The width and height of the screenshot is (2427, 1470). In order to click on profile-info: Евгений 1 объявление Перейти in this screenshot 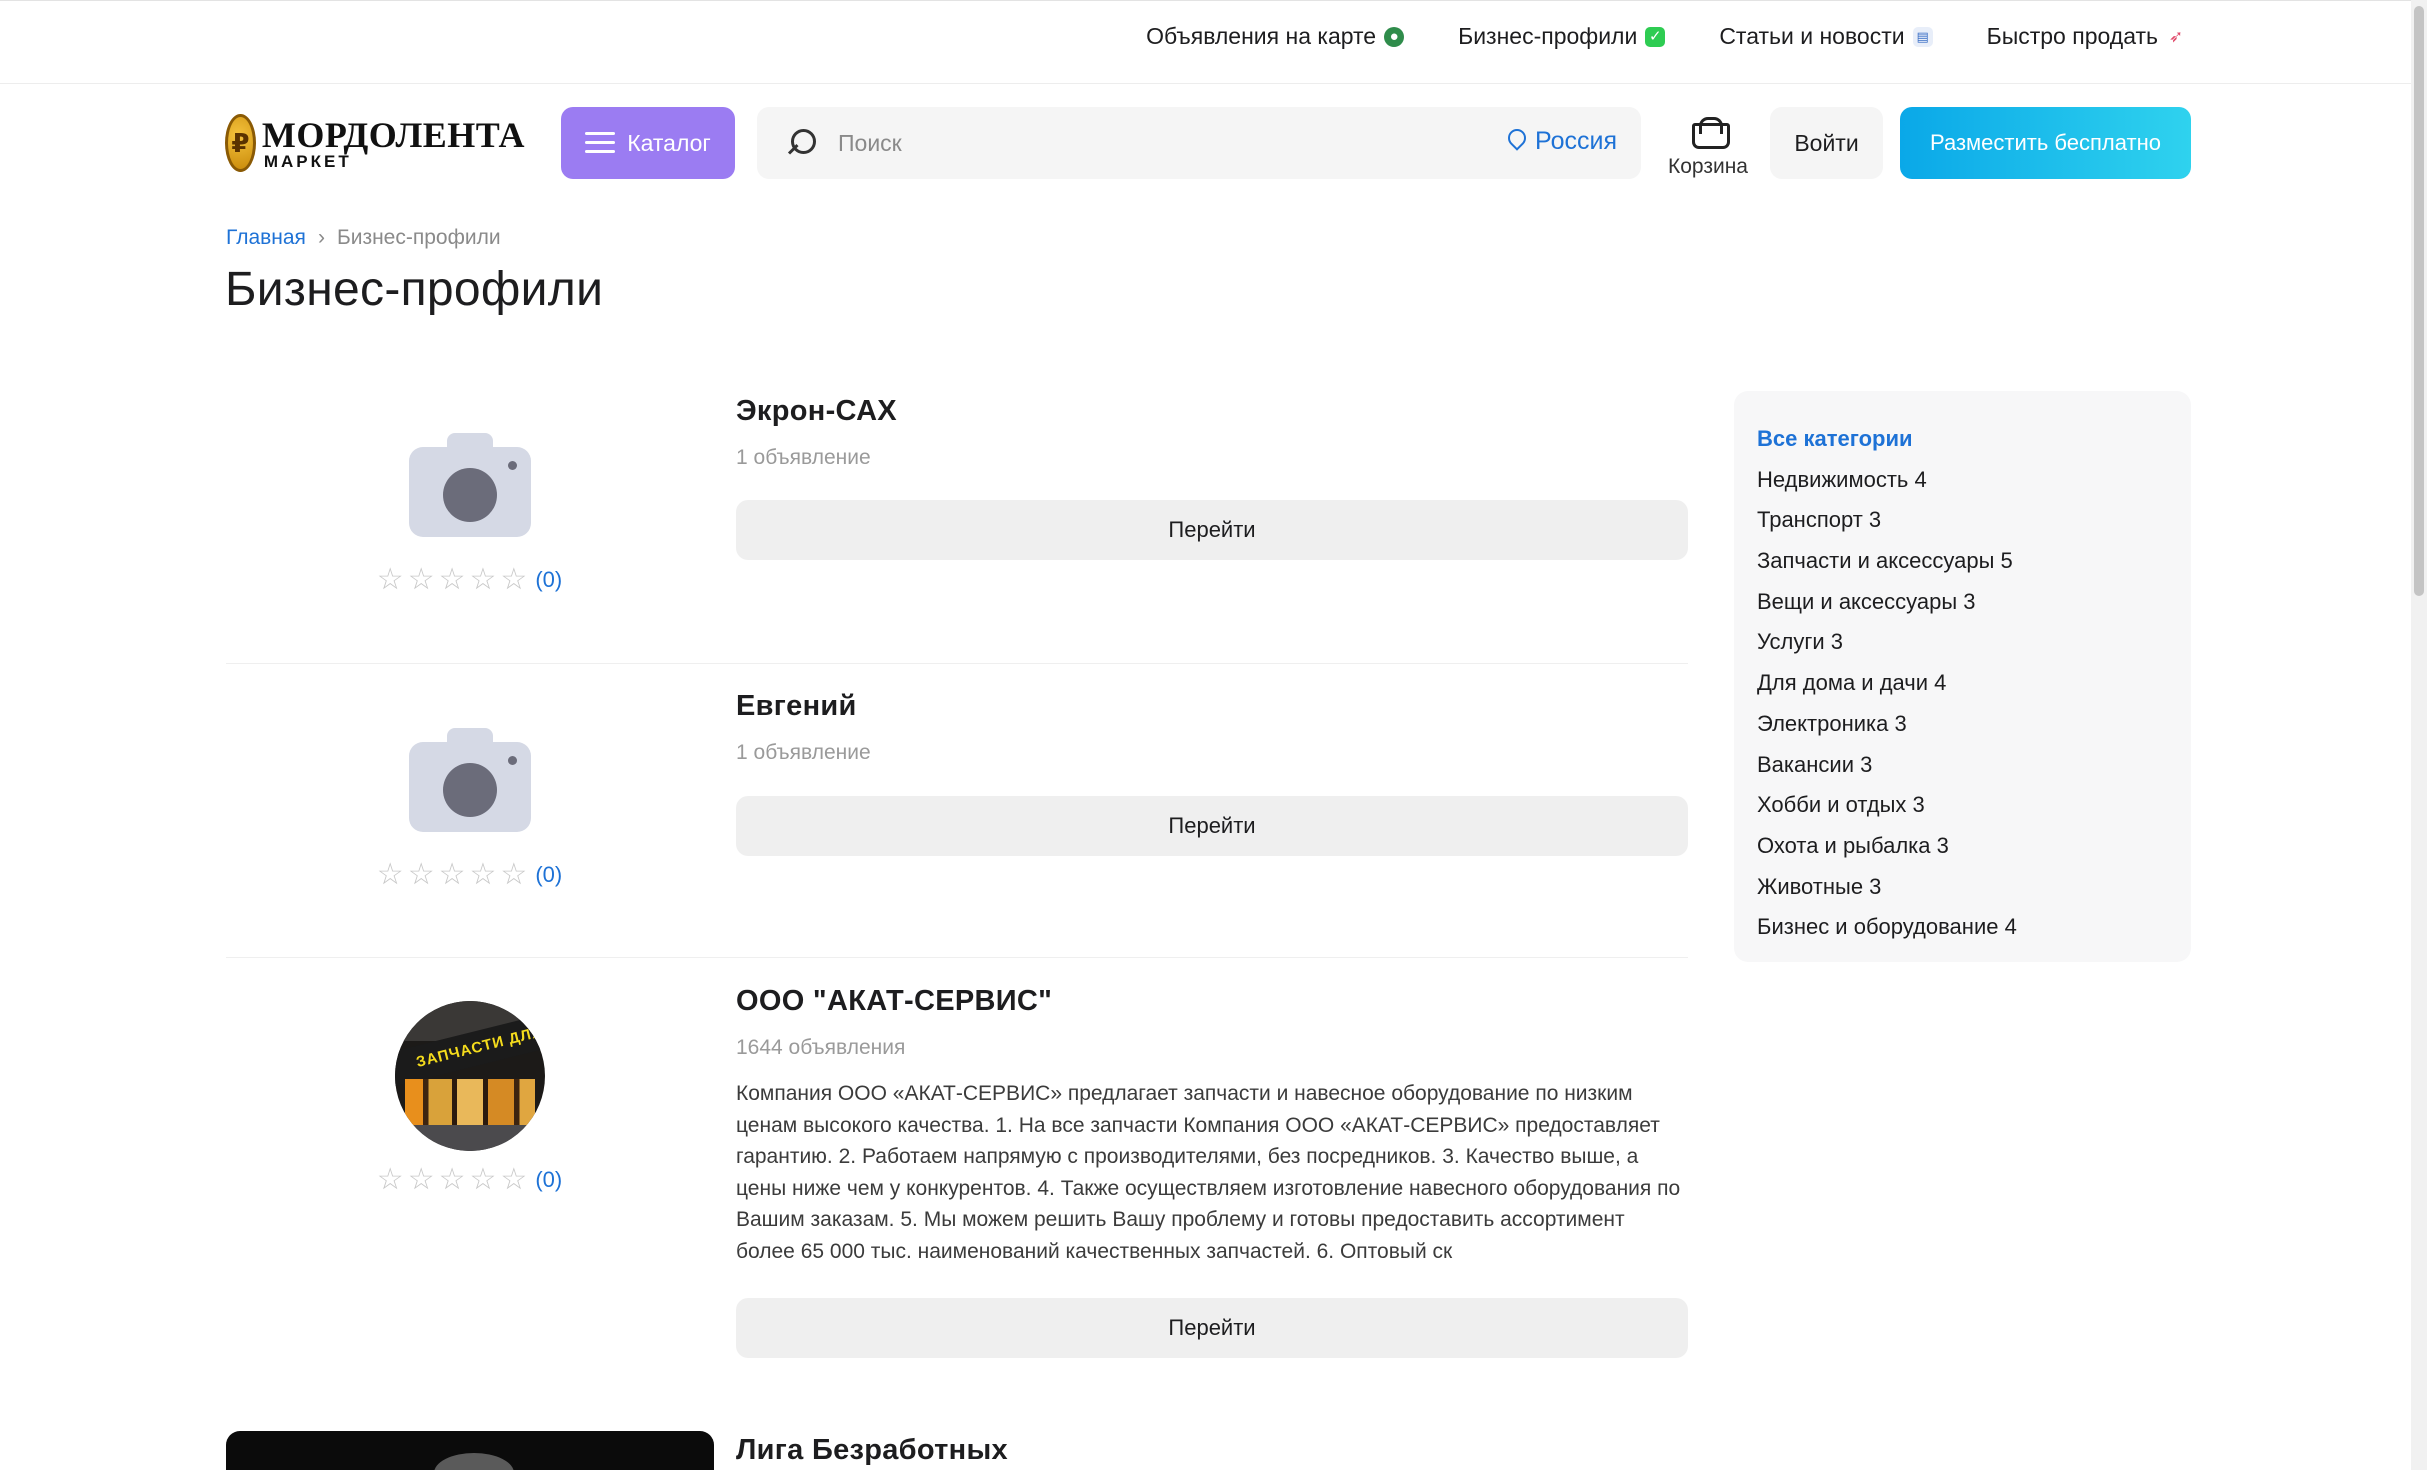, I will do `click(1212, 773)`.